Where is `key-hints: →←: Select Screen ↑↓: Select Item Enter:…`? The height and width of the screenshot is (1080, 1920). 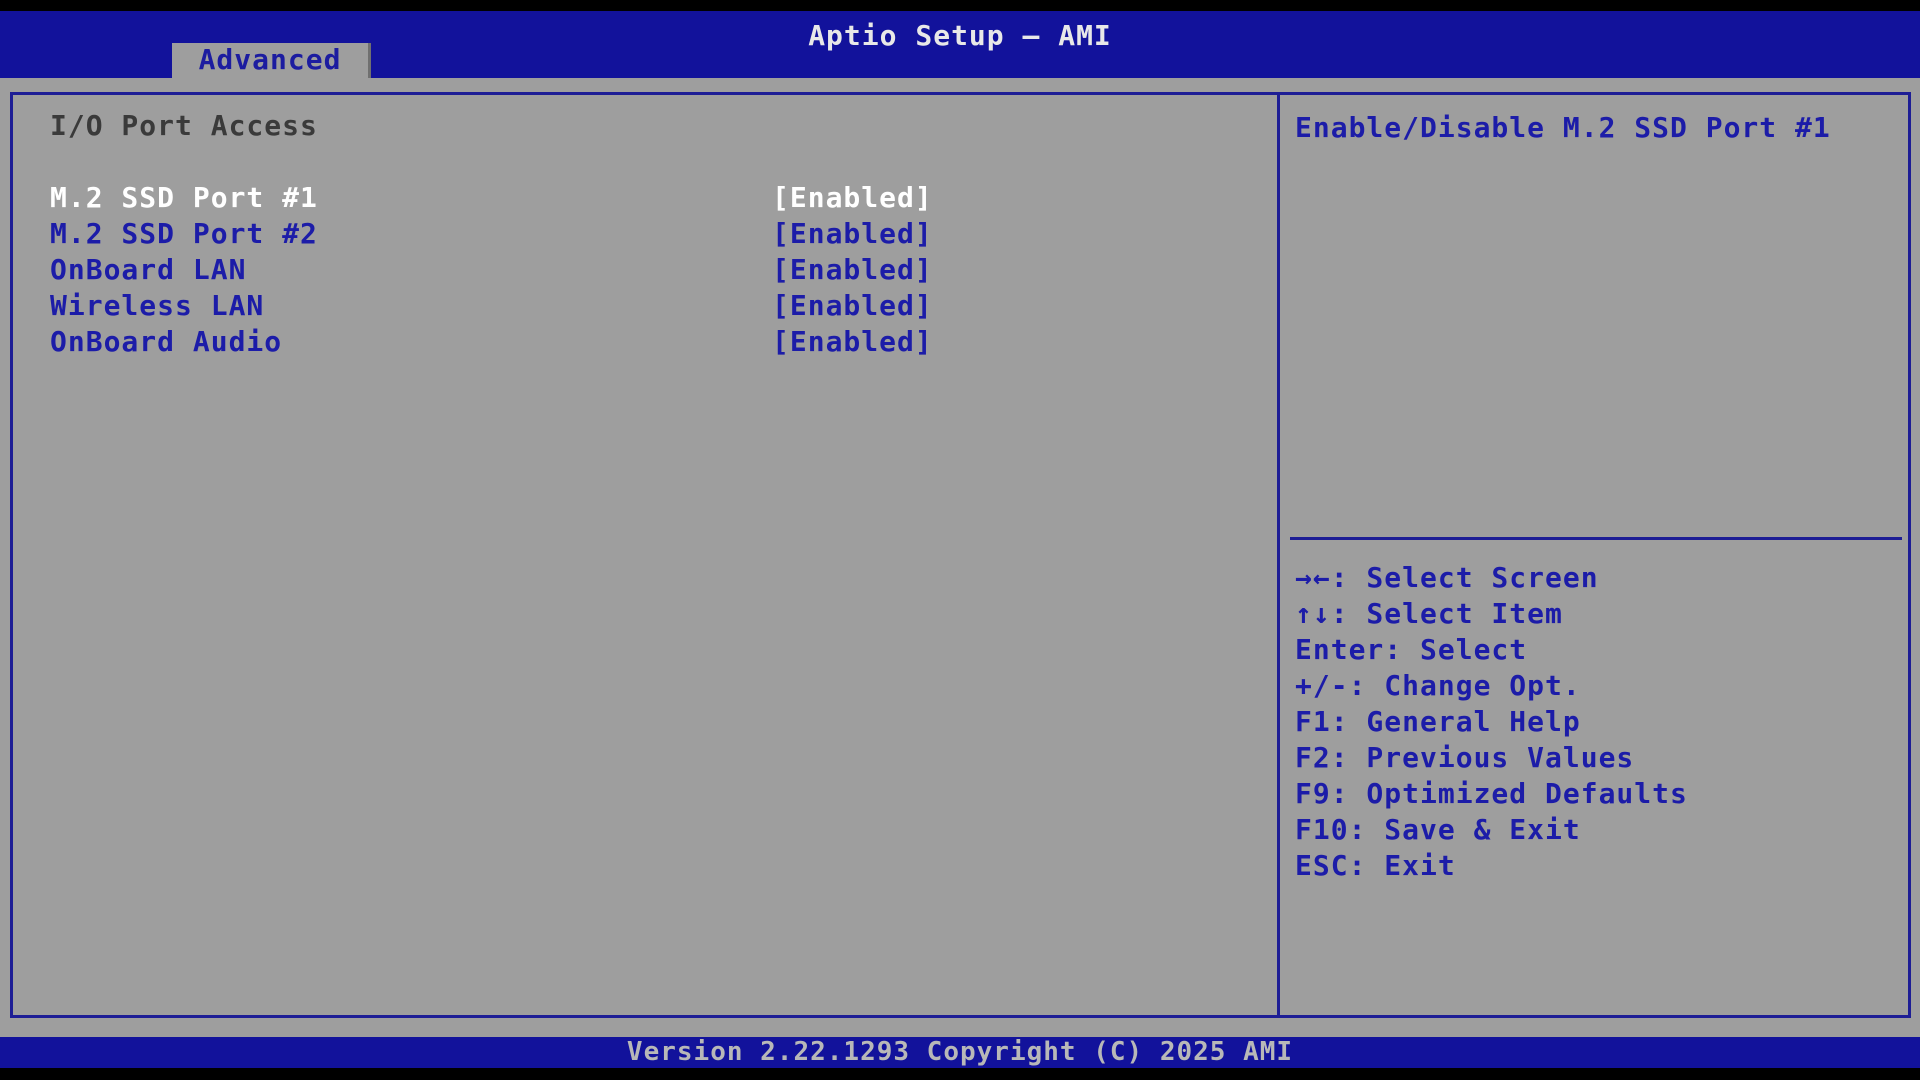 key-hints: →←: Select Screen ↑↓: Select Item Enter:… is located at coordinates (1598, 723).